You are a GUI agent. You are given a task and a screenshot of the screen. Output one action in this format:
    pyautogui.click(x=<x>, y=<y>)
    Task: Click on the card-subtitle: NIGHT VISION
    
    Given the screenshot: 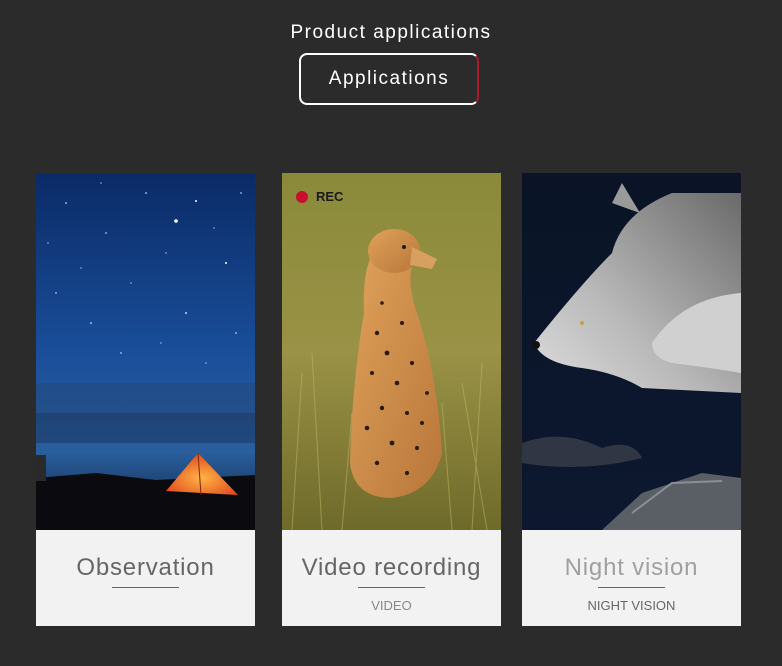 What is the action you would take?
    pyautogui.click(x=631, y=605)
    